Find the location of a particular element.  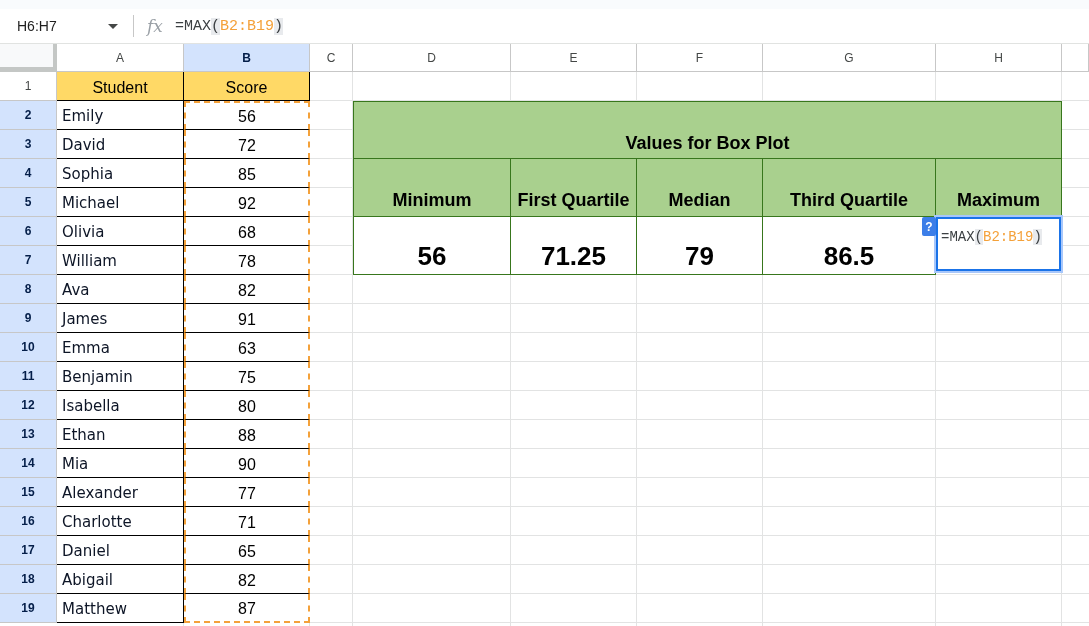

table-cell: 75 is located at coordinates (247, 376).